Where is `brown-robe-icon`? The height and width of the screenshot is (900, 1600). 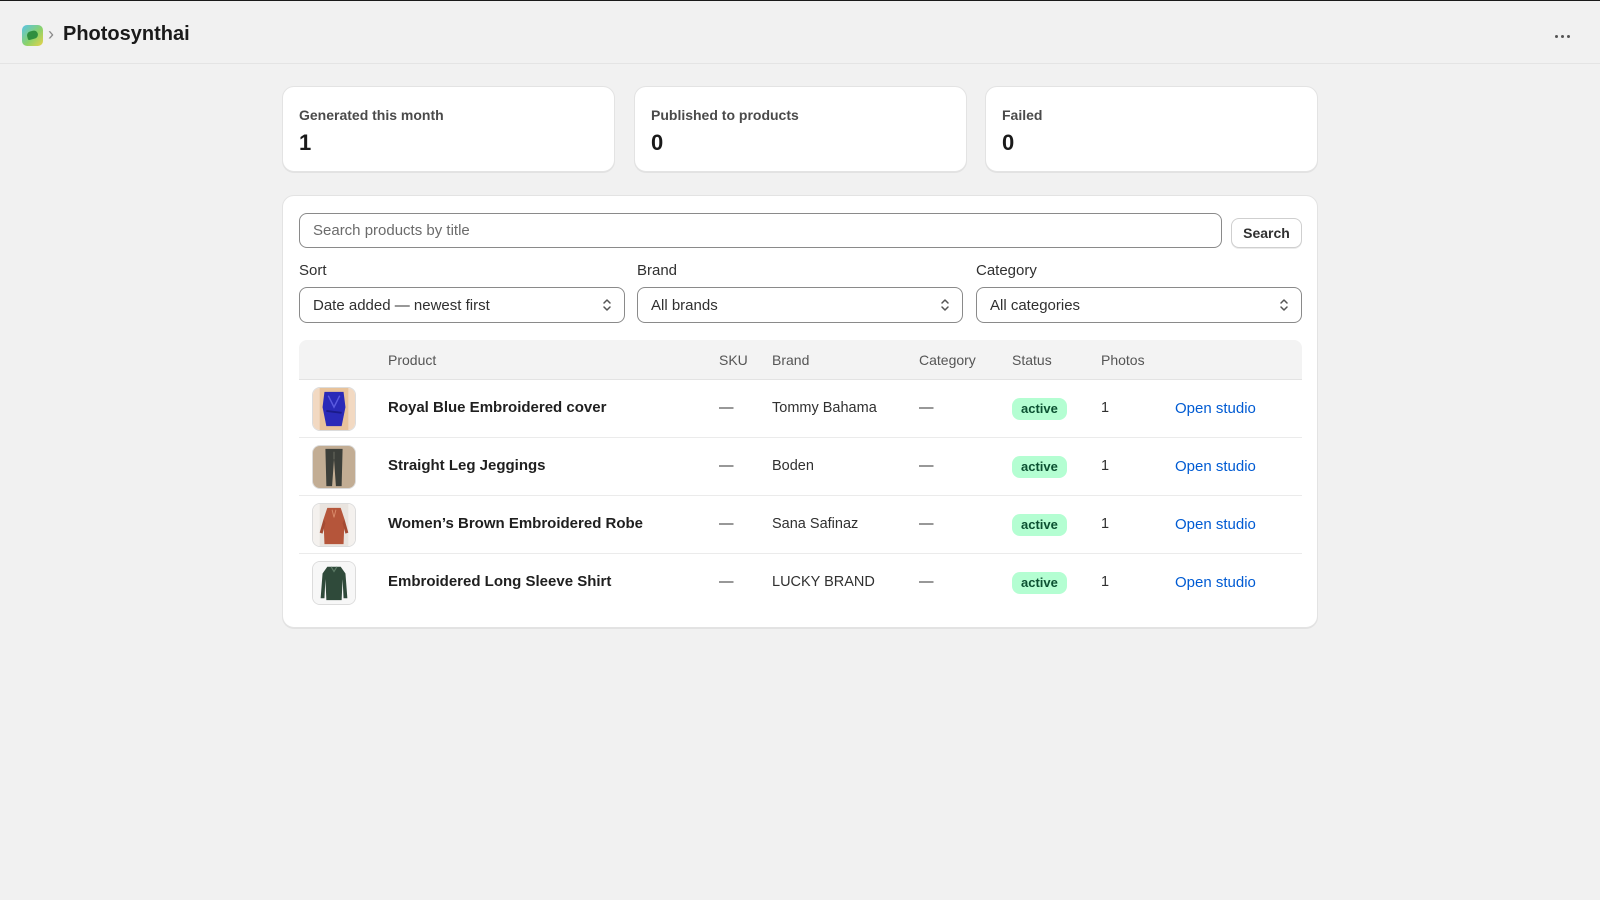 brown-robe-icon is located at coordinates (334, 525).